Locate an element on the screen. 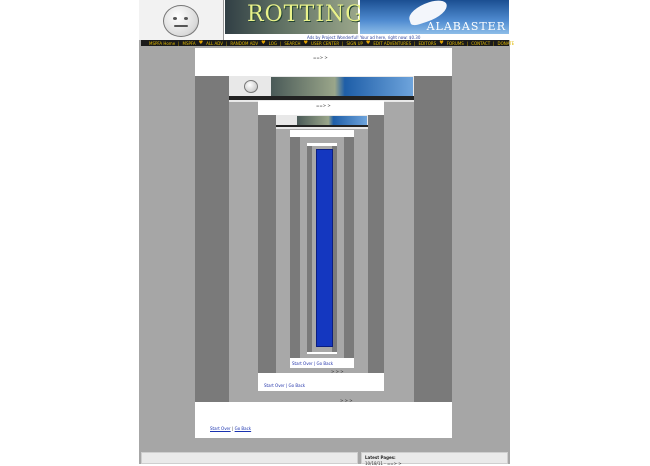 Image resolution: width=650 pixels, height=466 pixels. nav-item-log: LOG is located at coordinates (273, 43).